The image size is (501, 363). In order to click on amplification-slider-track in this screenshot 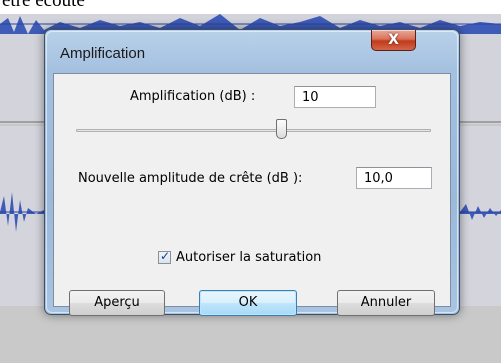, I will do `click(253, 130)`.